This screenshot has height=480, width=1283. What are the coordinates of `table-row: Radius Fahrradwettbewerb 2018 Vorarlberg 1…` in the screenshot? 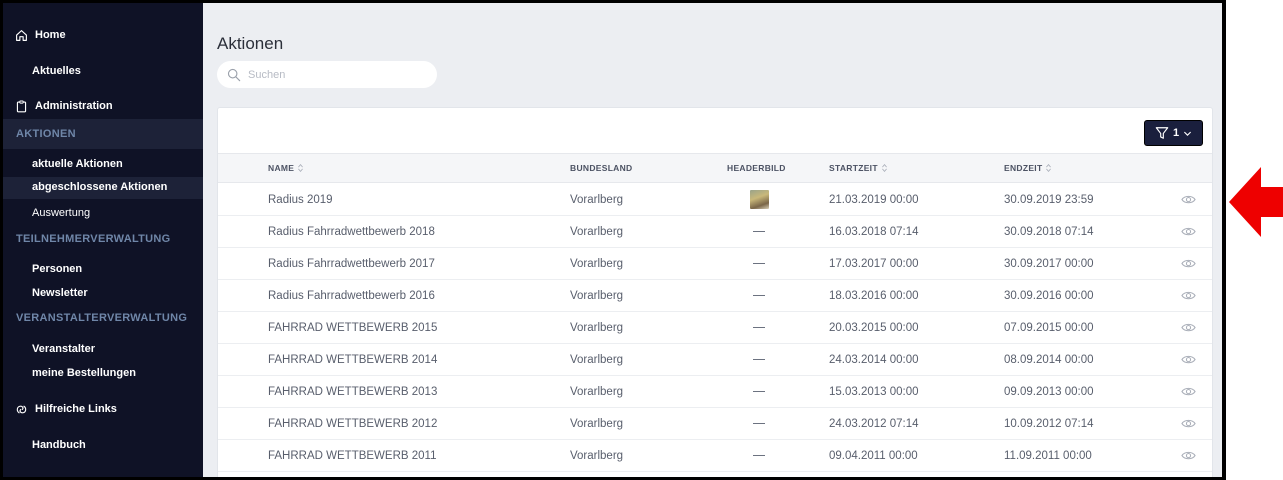 It's located at (715, 232).